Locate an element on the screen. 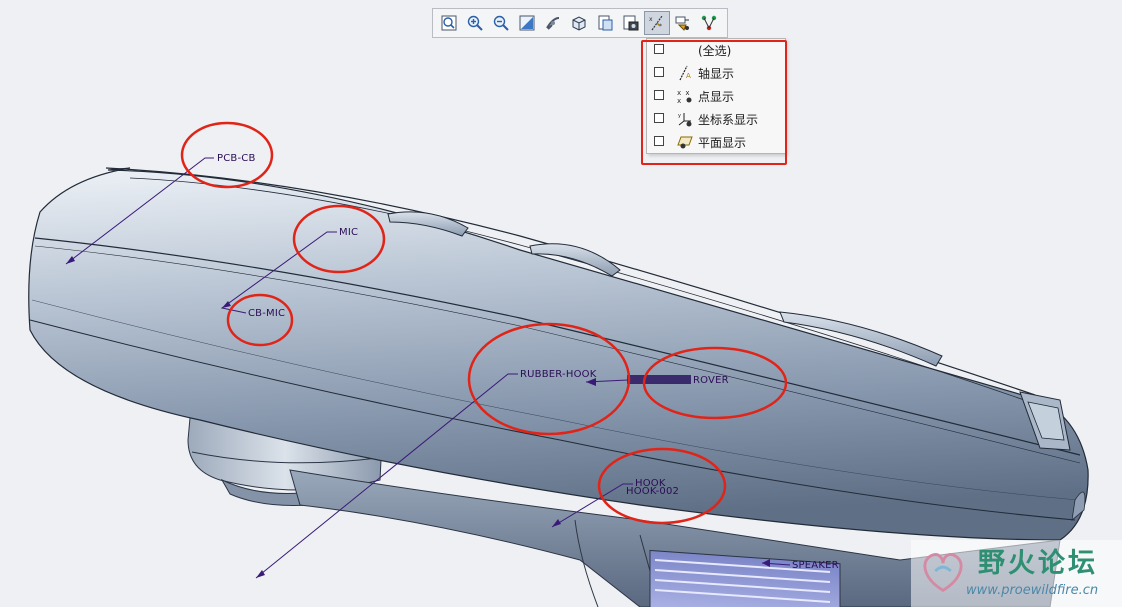  saved-views-button is located at coordinates (605, 23).